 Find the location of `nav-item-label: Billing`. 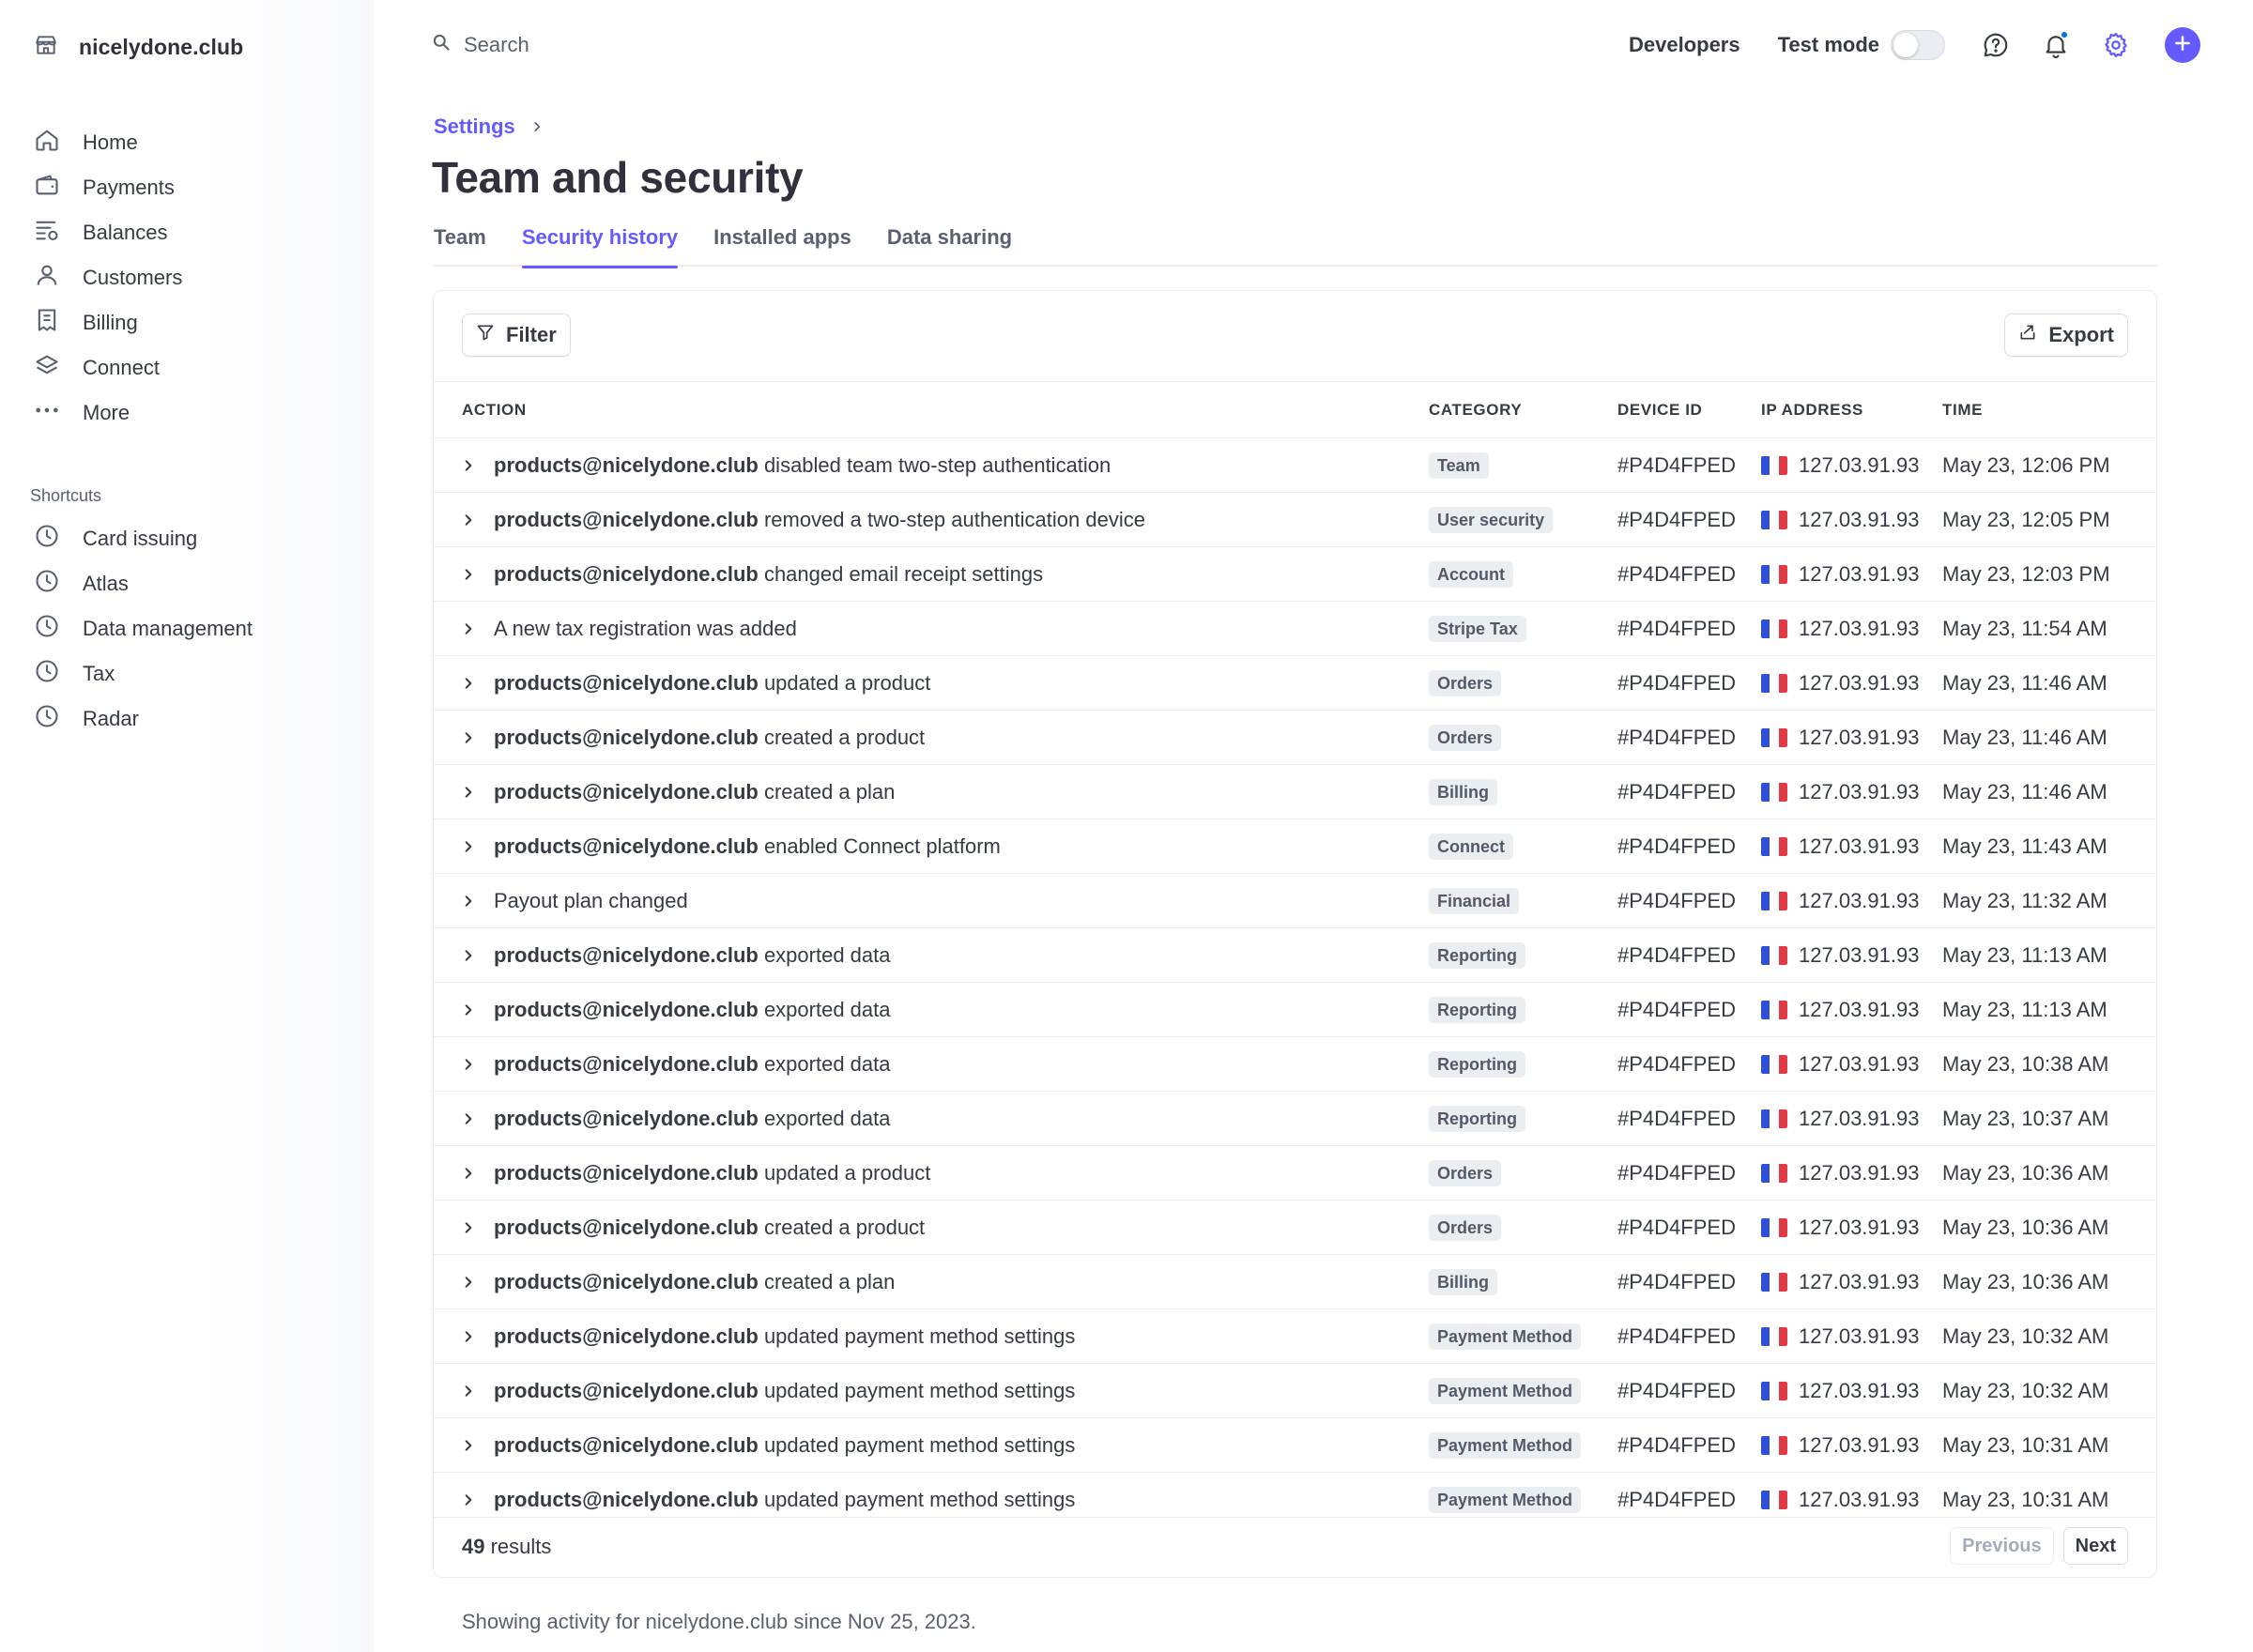

nav-item-label: Billing is located at coordinates (111, 322).